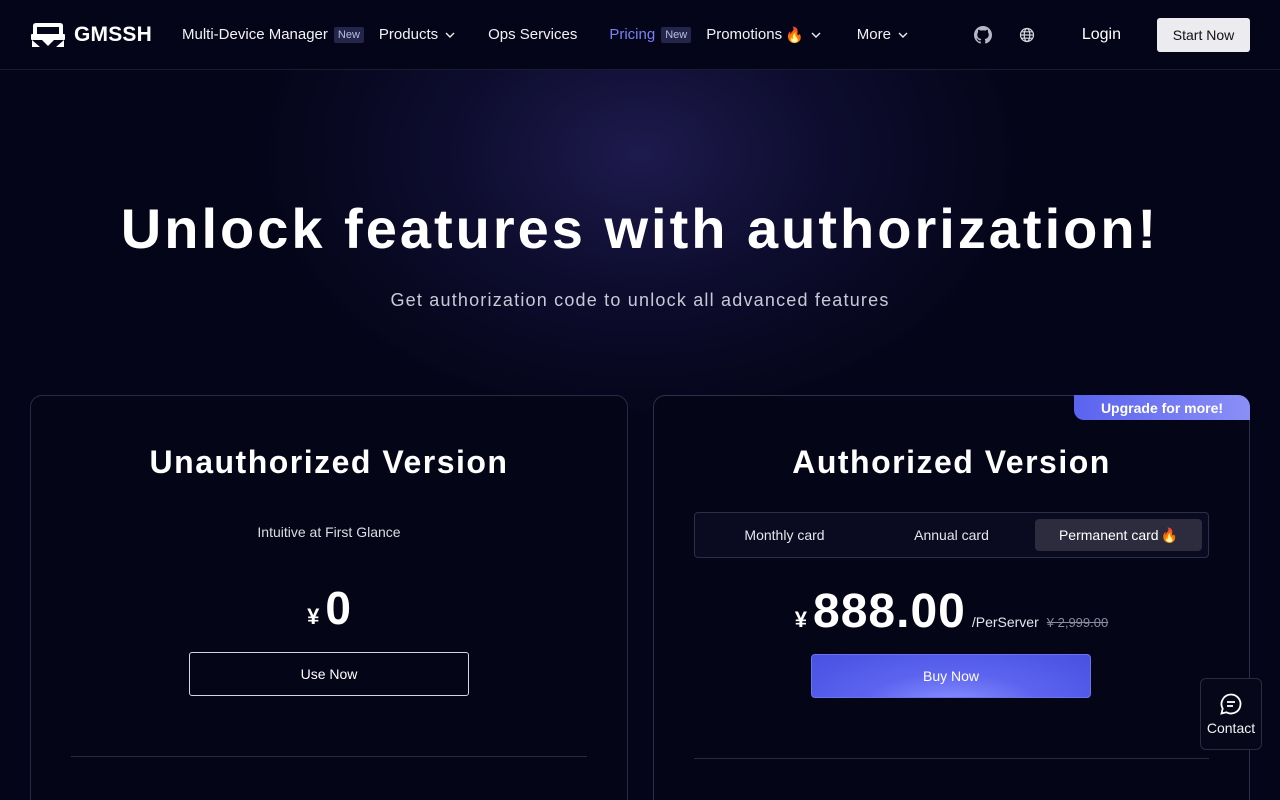  I want to click on tab-monthly-card: Monthly card, so click(784, 535).